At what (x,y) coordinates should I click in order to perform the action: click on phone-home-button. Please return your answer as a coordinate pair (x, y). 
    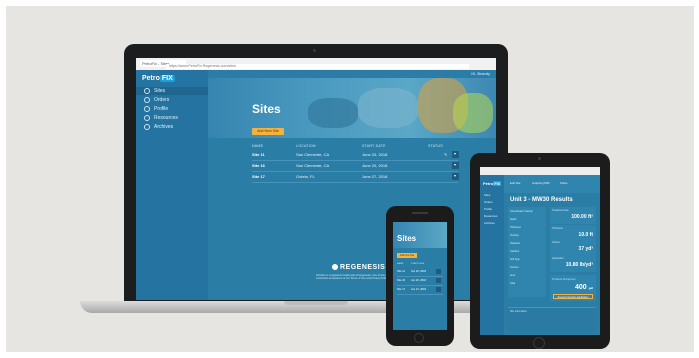
    Looking at the image, I should click on (419, 338).